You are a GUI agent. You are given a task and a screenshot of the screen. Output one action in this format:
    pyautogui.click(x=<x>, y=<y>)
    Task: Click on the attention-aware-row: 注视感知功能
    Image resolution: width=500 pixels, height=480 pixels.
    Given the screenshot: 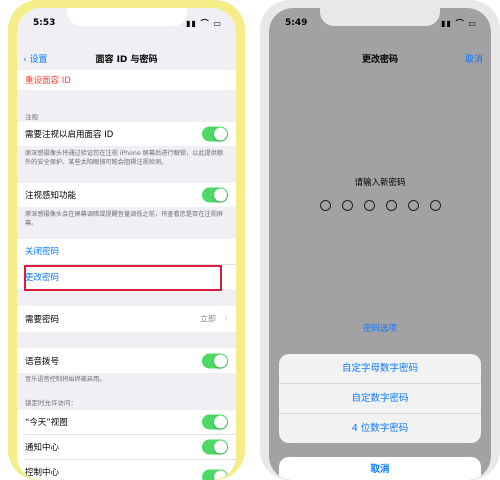 What is the action you would take?
    pyautogui.click(x=126, y=195)
    